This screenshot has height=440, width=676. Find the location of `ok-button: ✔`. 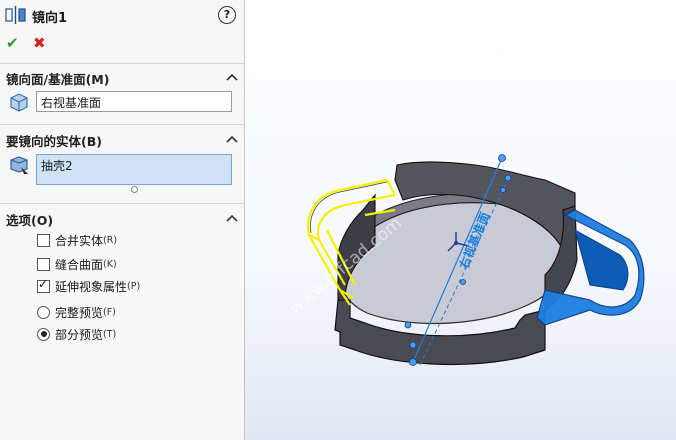

ok-button: ✔ is located at coordinates (12, 43).